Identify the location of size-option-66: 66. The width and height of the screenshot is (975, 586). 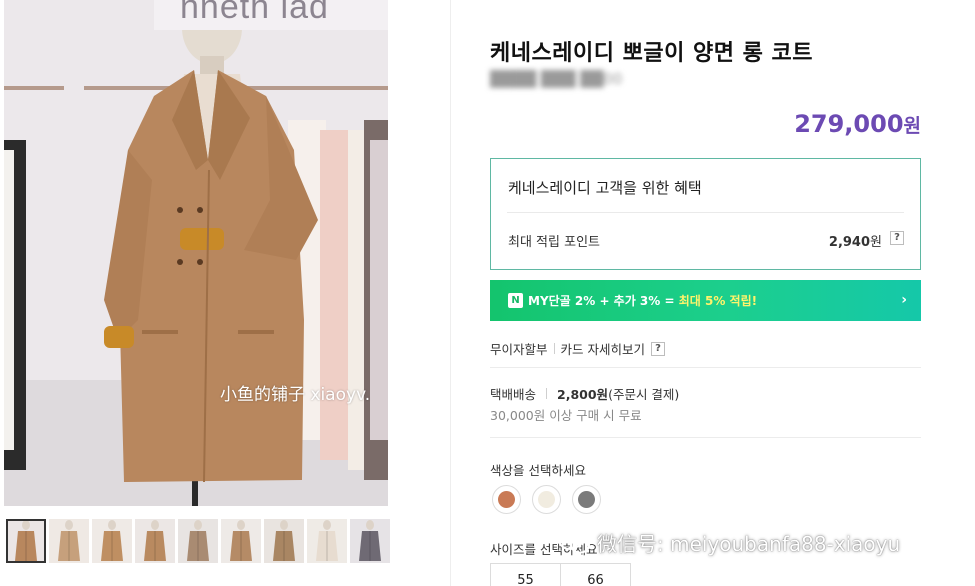
(595, 574).